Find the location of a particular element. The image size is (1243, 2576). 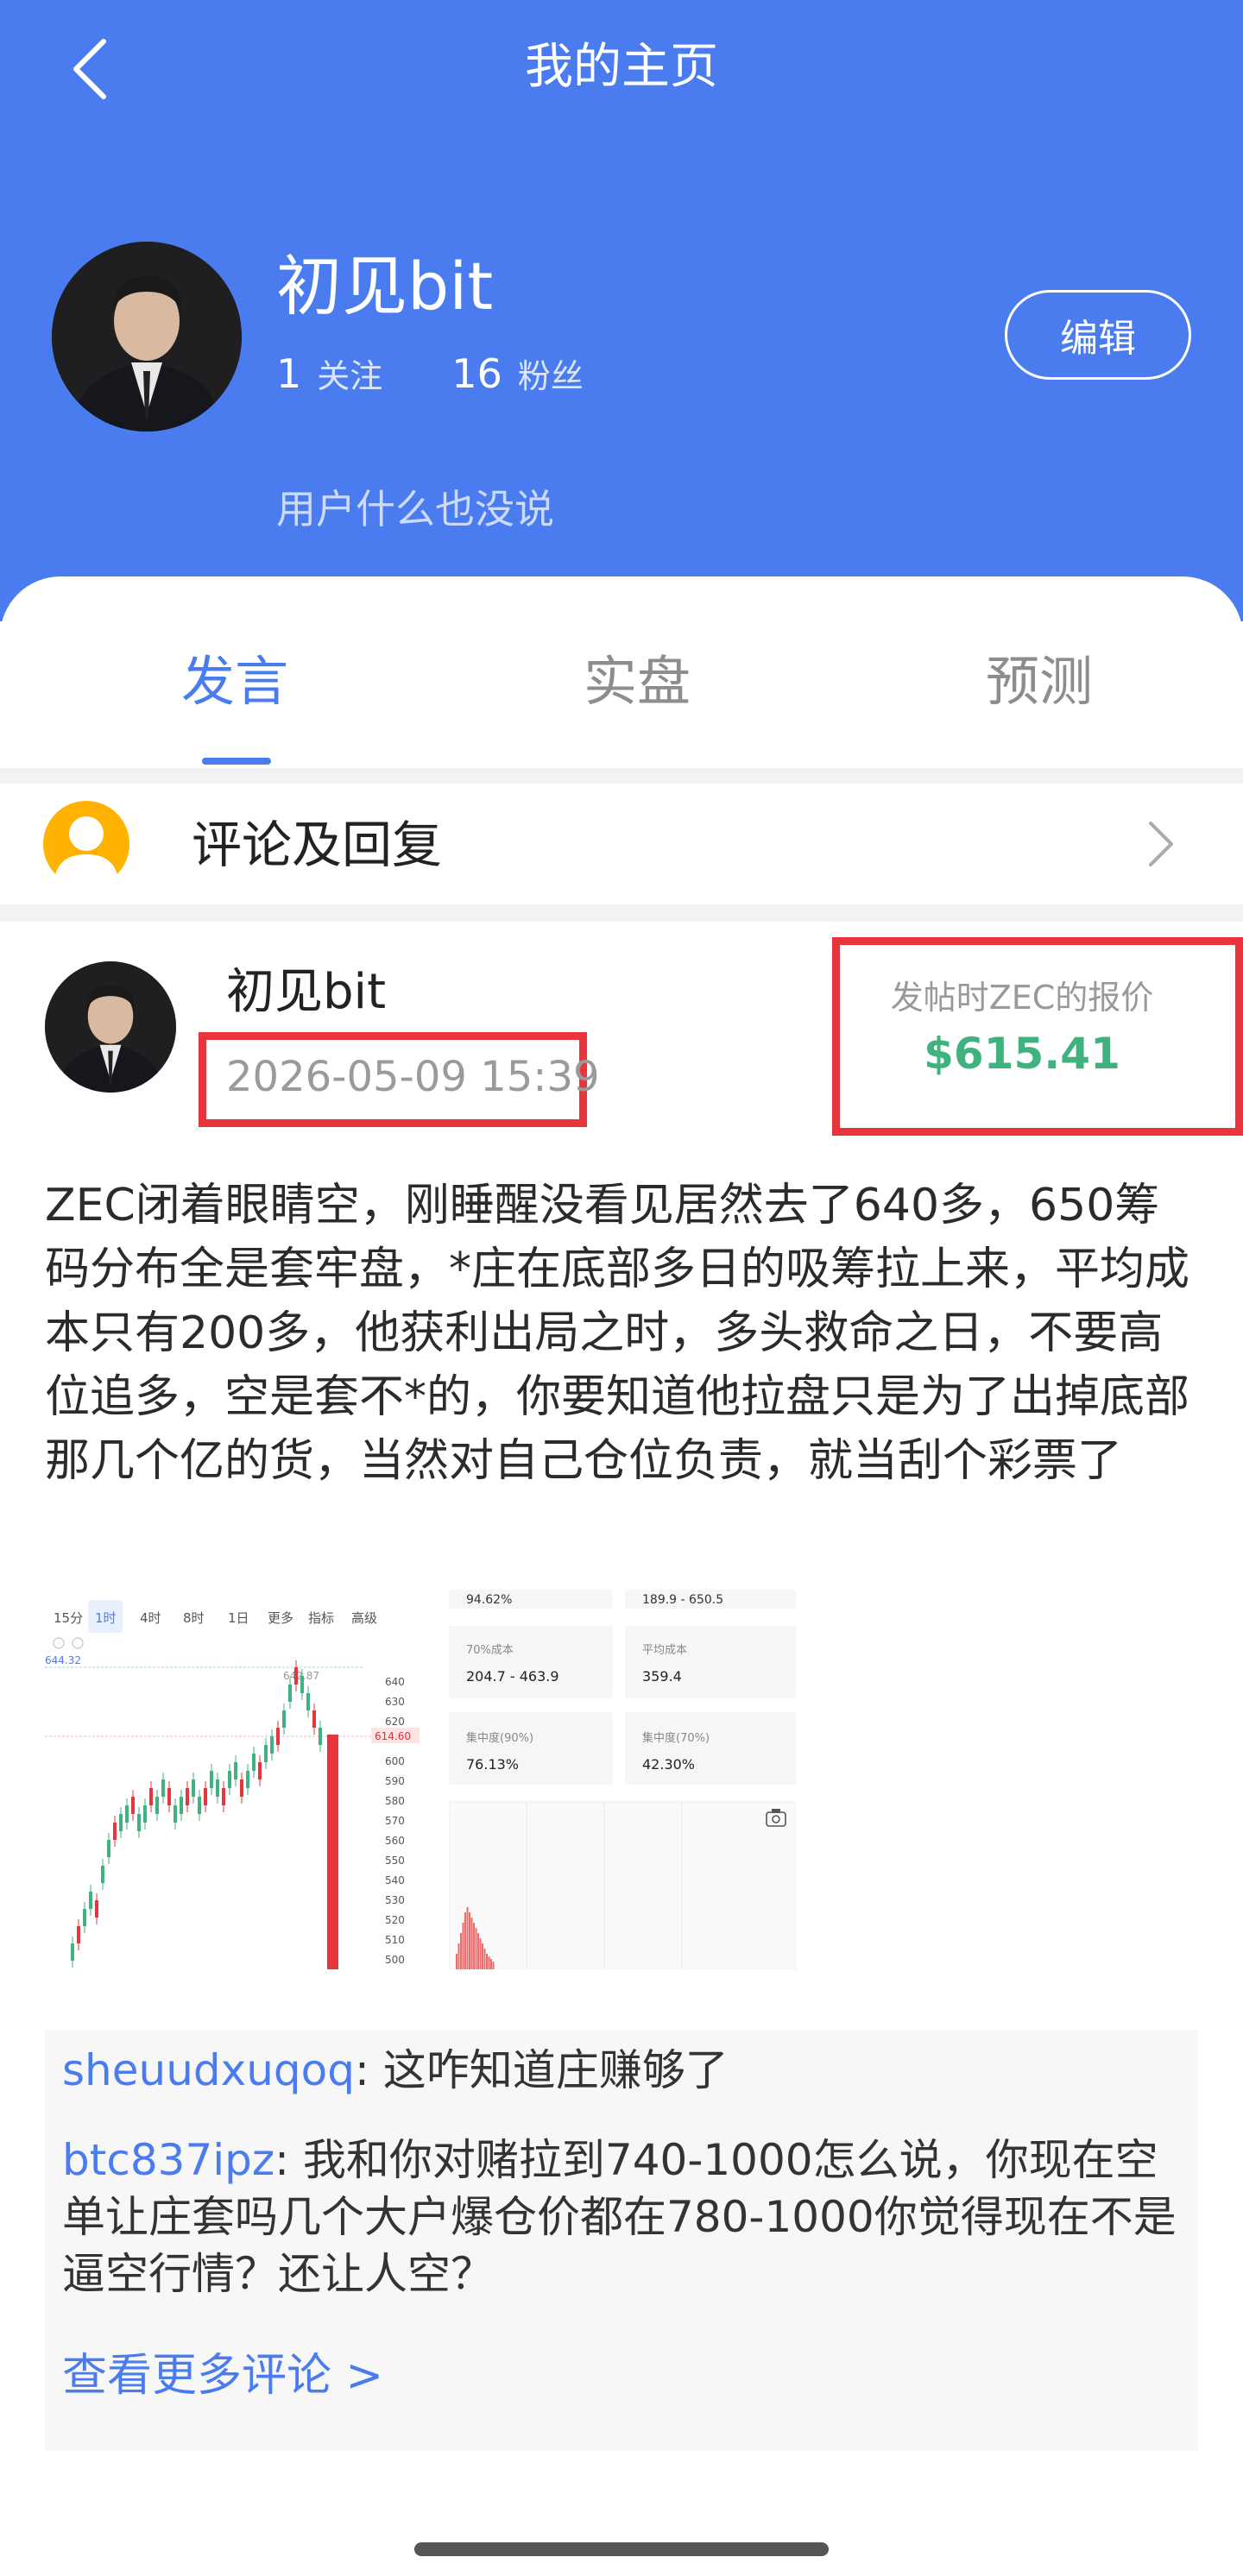

comment-item: sheuudxuqoq: 这咋知道庄赚够了 is located at coordinates (623, 2071).